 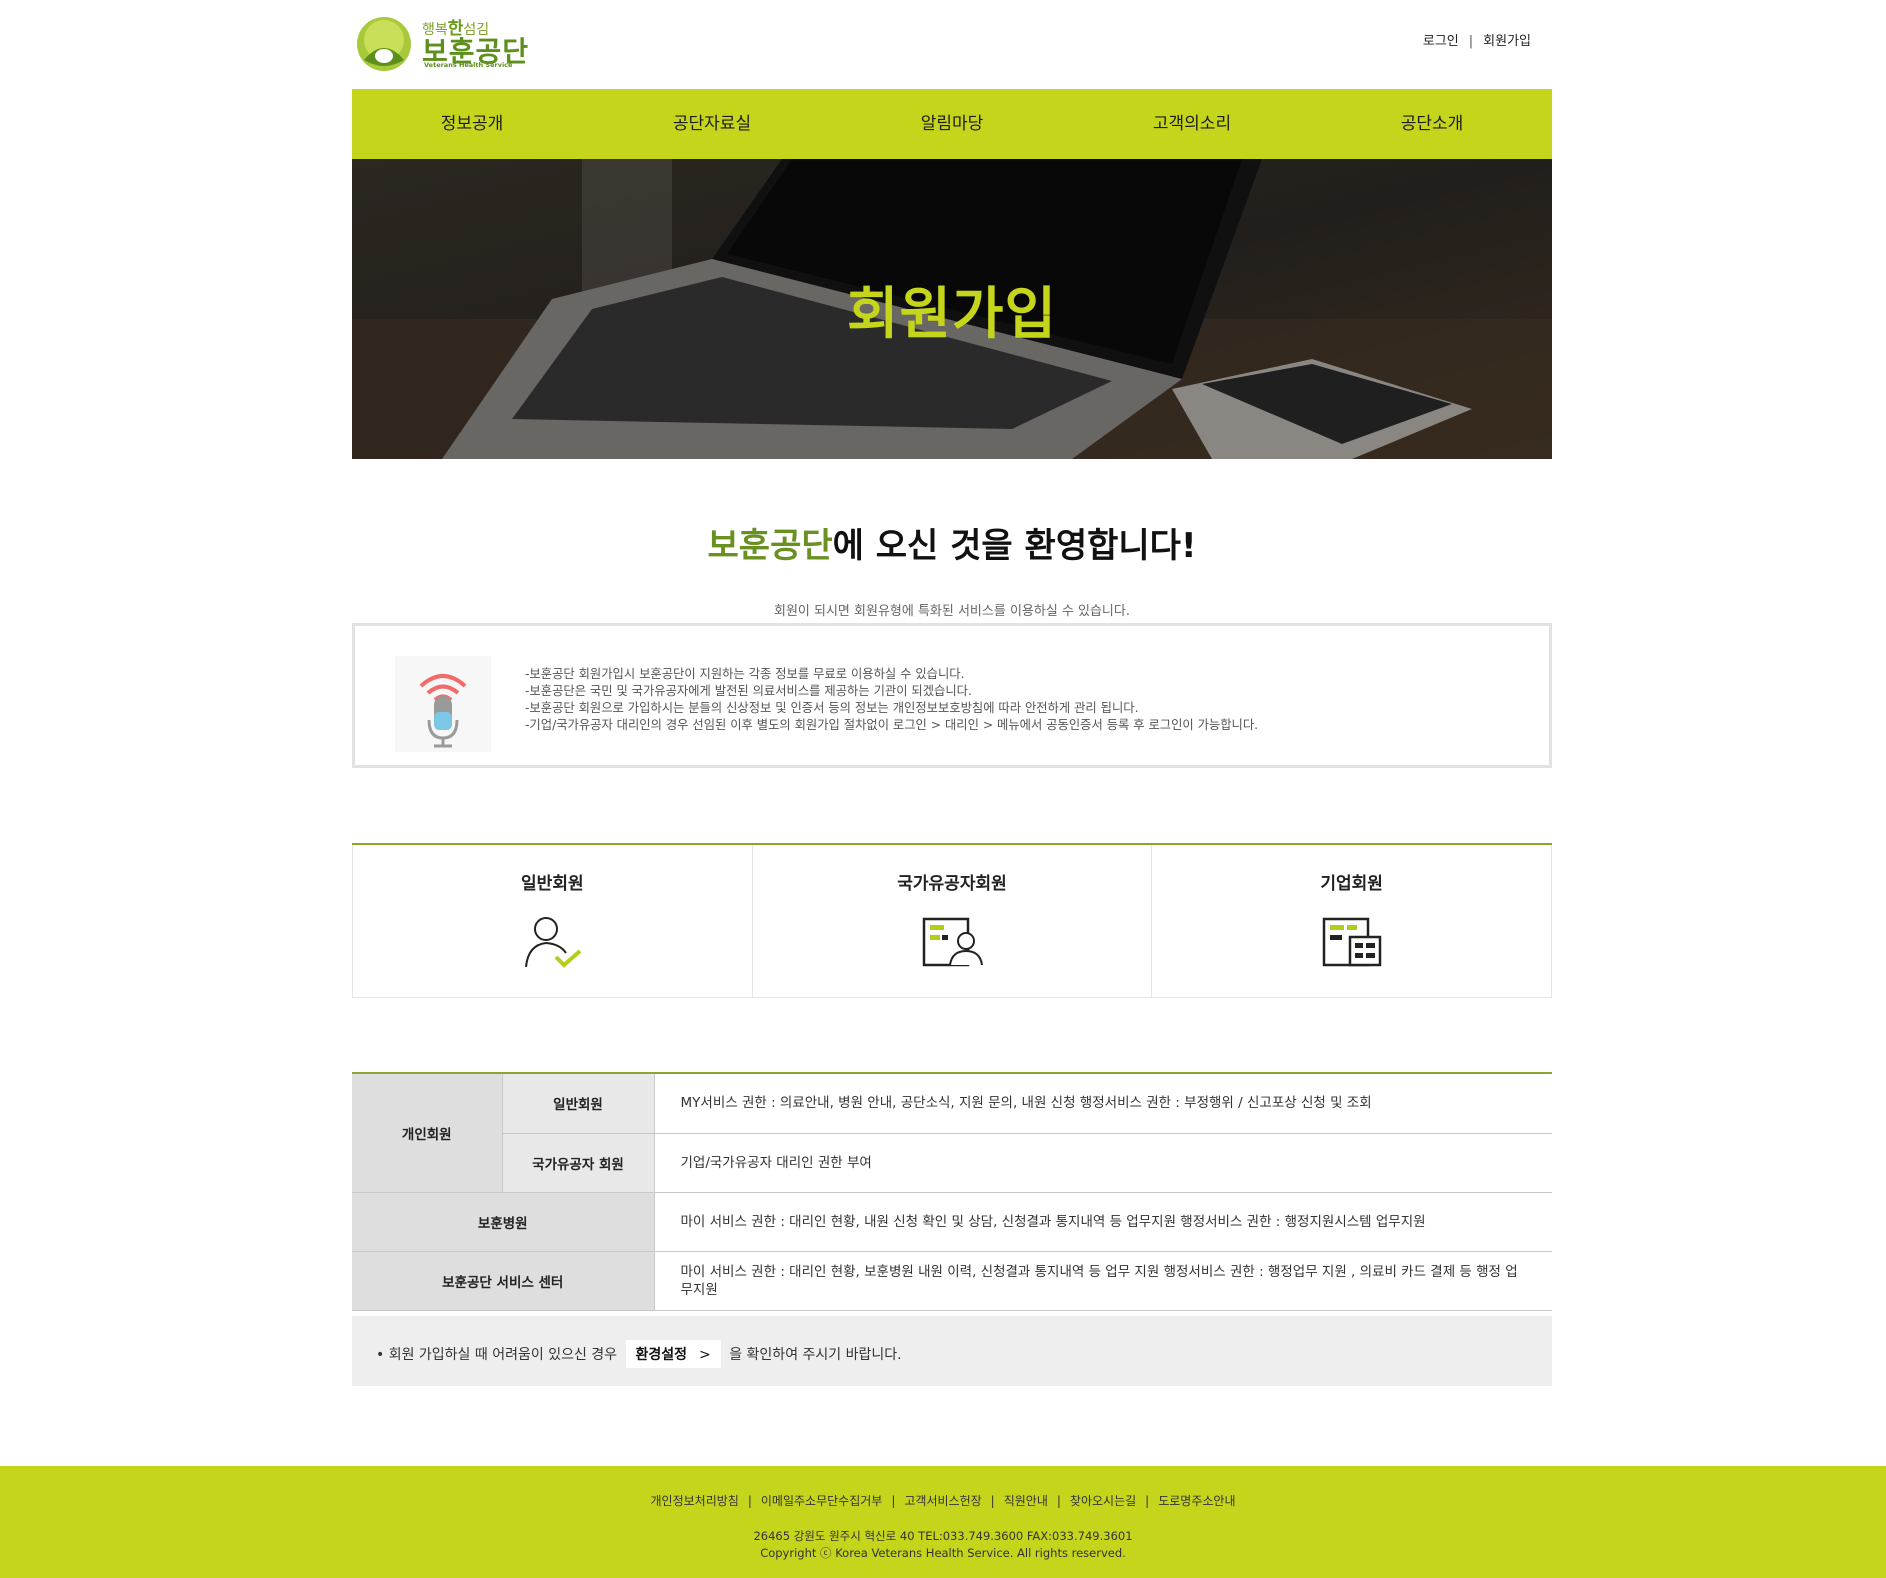 I want to click on member-type-general: 일반회원, so click(x=552, y=921).